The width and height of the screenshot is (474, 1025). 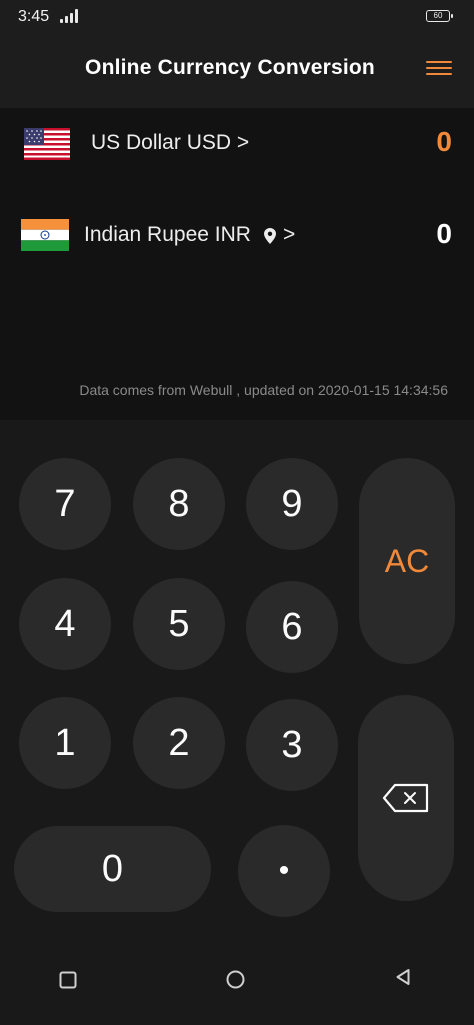 What do you see at coordinates (289, 234) in the screenshot?
I see `currency-arrow-inr: >` at bounding box center [289, 234].